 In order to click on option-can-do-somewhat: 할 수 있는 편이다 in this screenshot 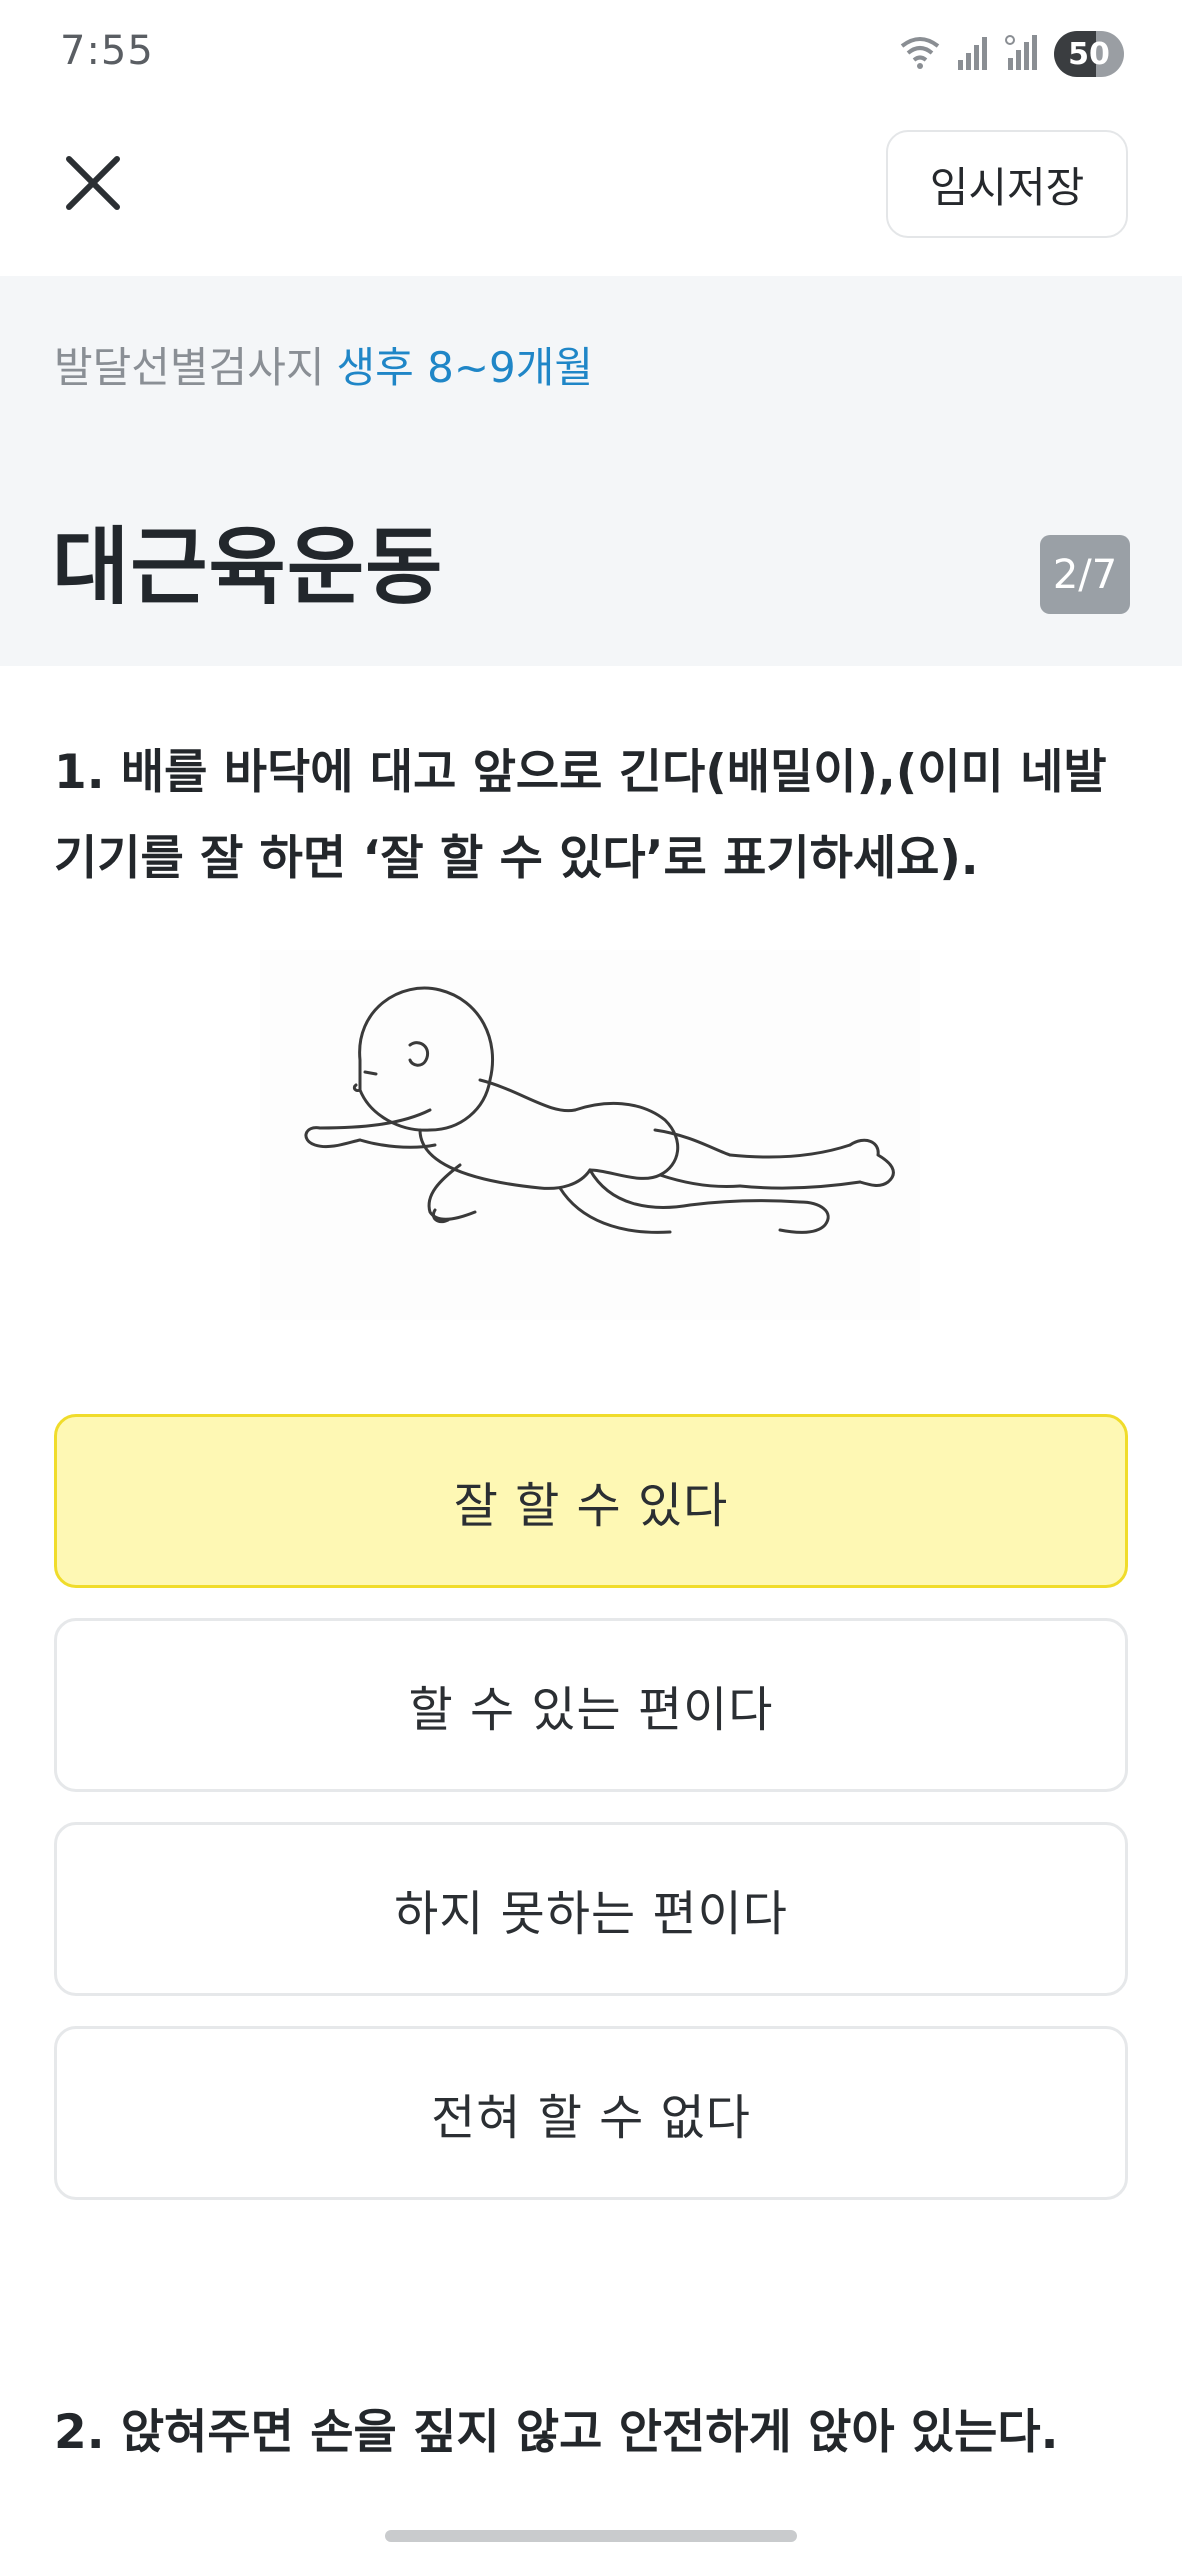, I will do `click(591, 1705)`.